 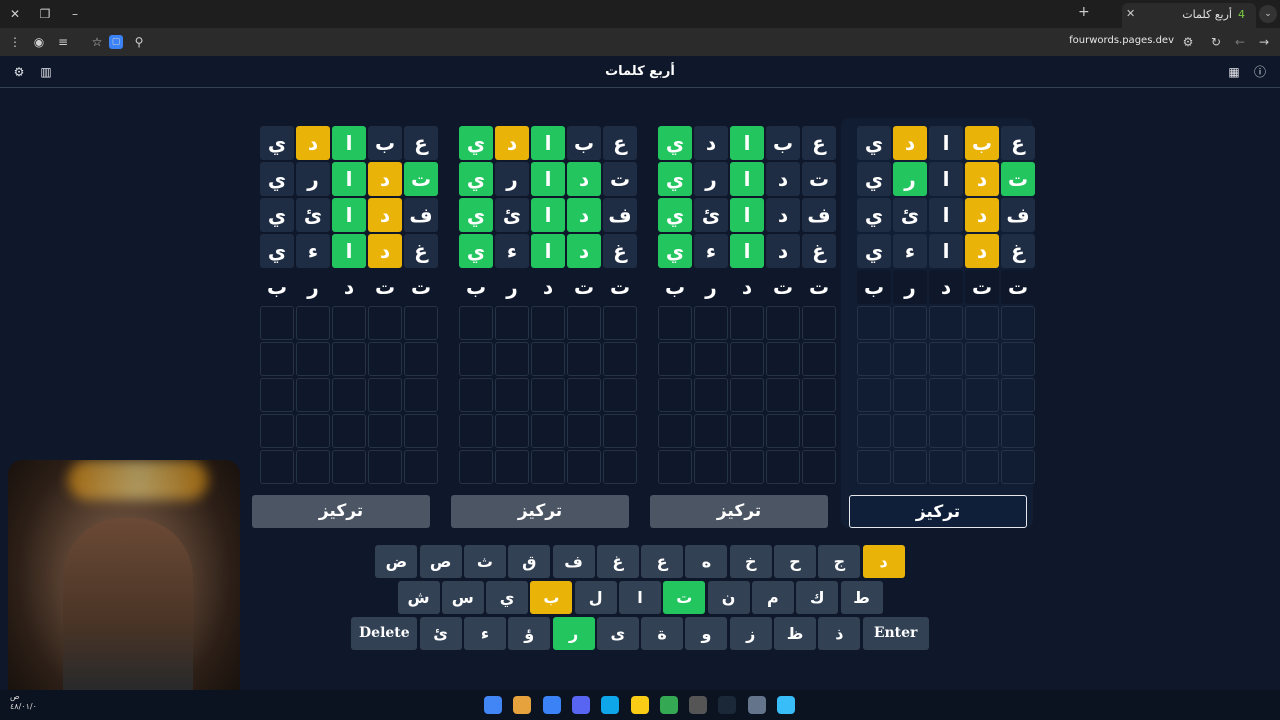 What do you see at coordinates (1264, 42) in the screenshot?
I see `back-icon: →` at bounding box center [1264, 42].